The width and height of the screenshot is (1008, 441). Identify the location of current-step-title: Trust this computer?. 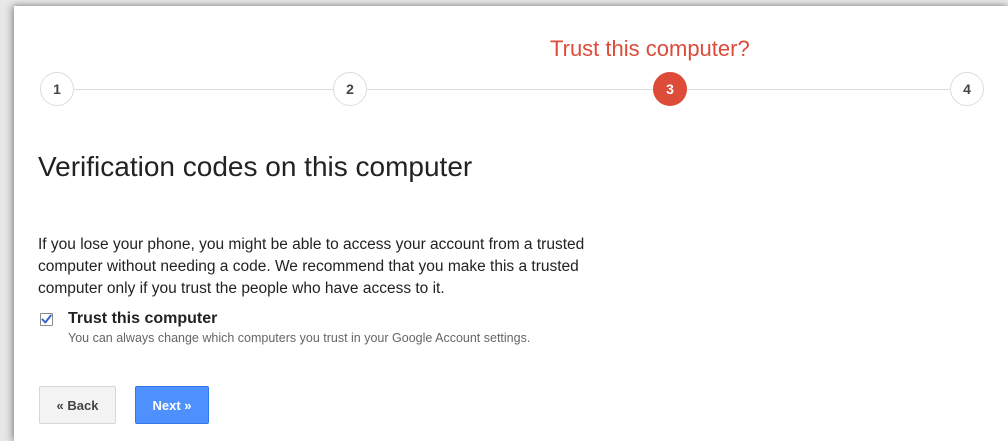
(650, 48).